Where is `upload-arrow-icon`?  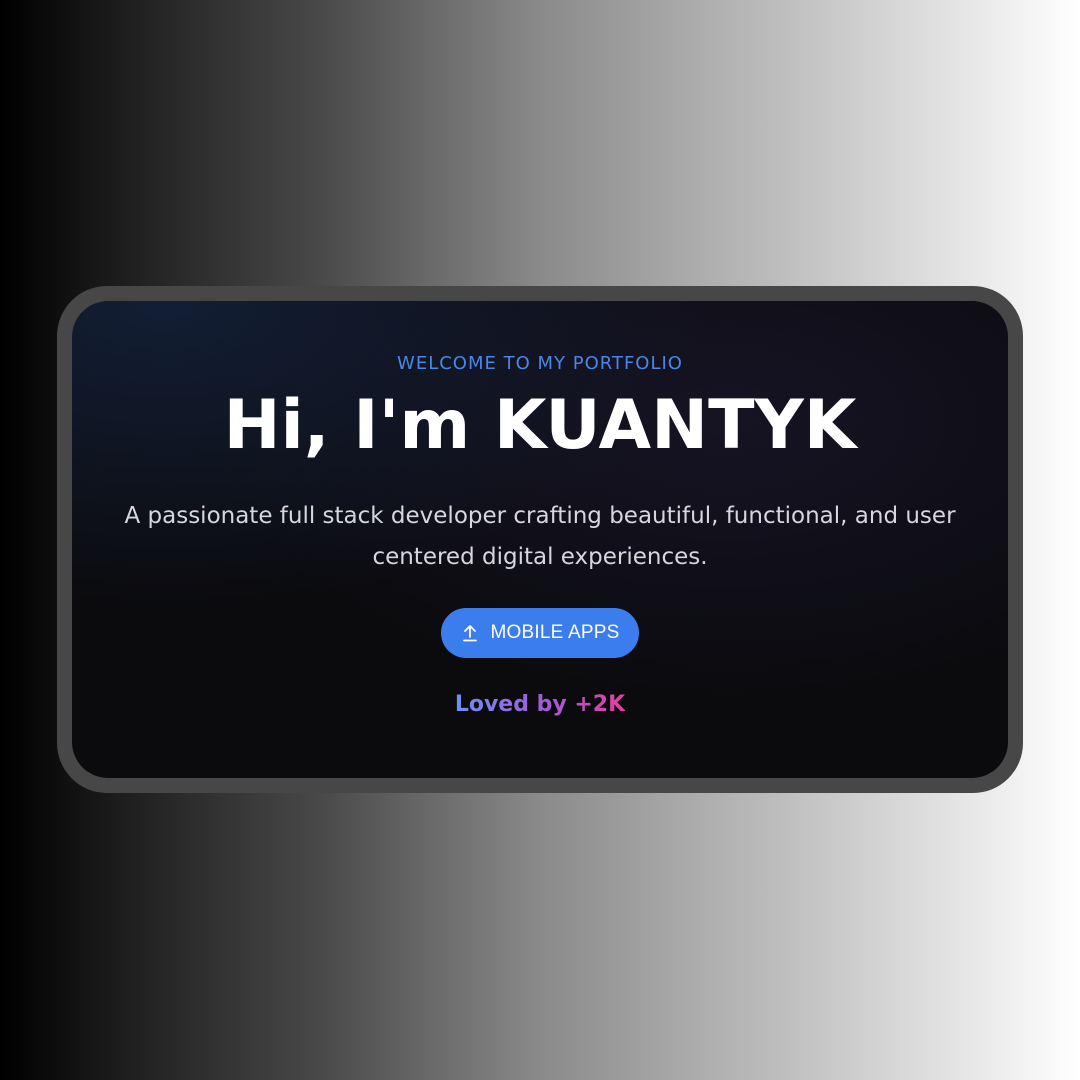
upload-arrow-icon is located at coordinates (470, 633).